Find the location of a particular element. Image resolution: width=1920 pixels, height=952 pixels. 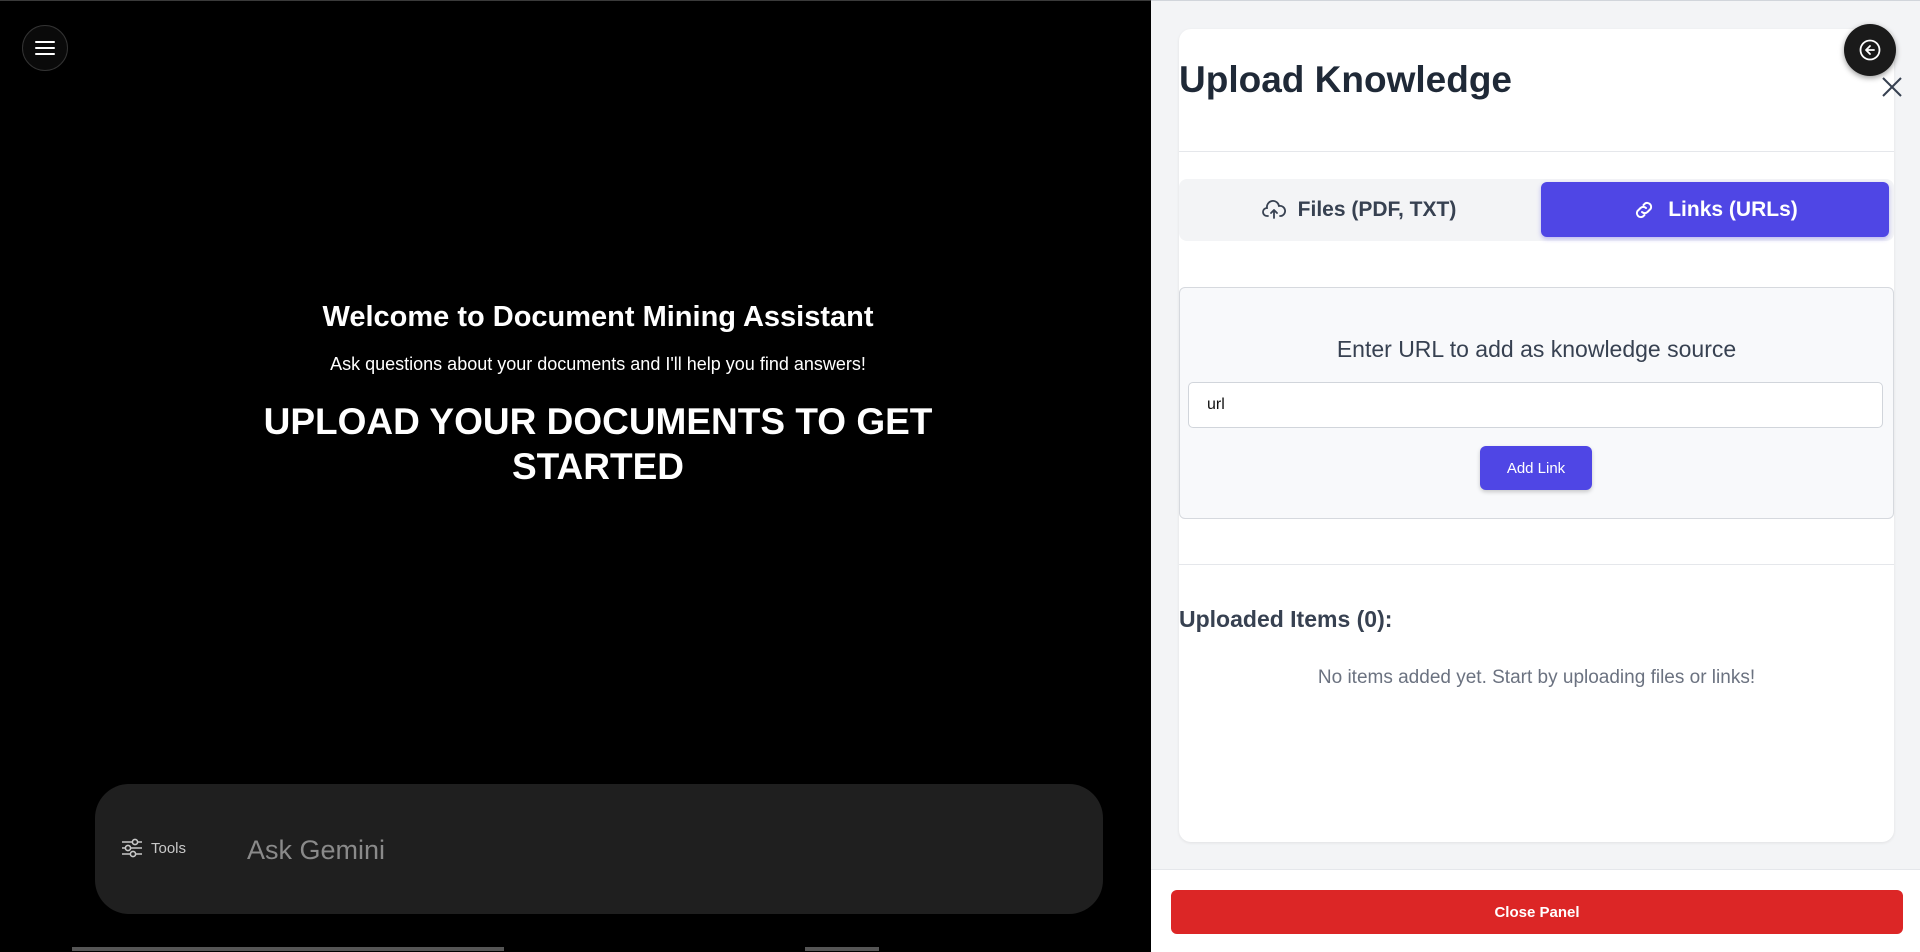

arrow-left-circle-icon is located at coordinates (1870, 50).